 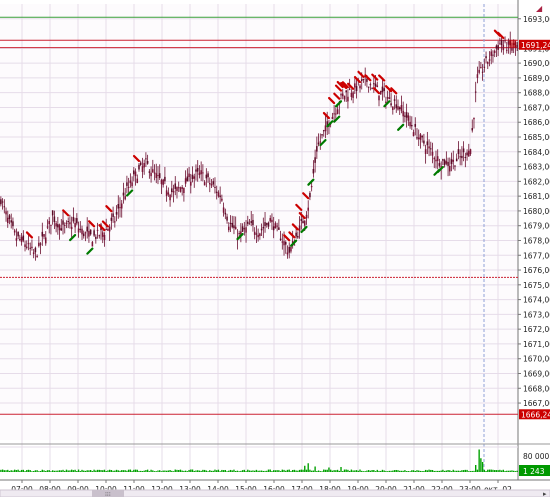 I want to click on last-bar-marker, so click(x=513, y=43).